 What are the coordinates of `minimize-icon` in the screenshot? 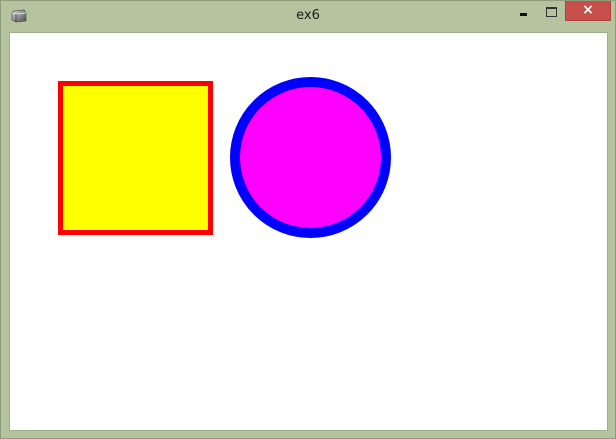 It's located at (523, 14).